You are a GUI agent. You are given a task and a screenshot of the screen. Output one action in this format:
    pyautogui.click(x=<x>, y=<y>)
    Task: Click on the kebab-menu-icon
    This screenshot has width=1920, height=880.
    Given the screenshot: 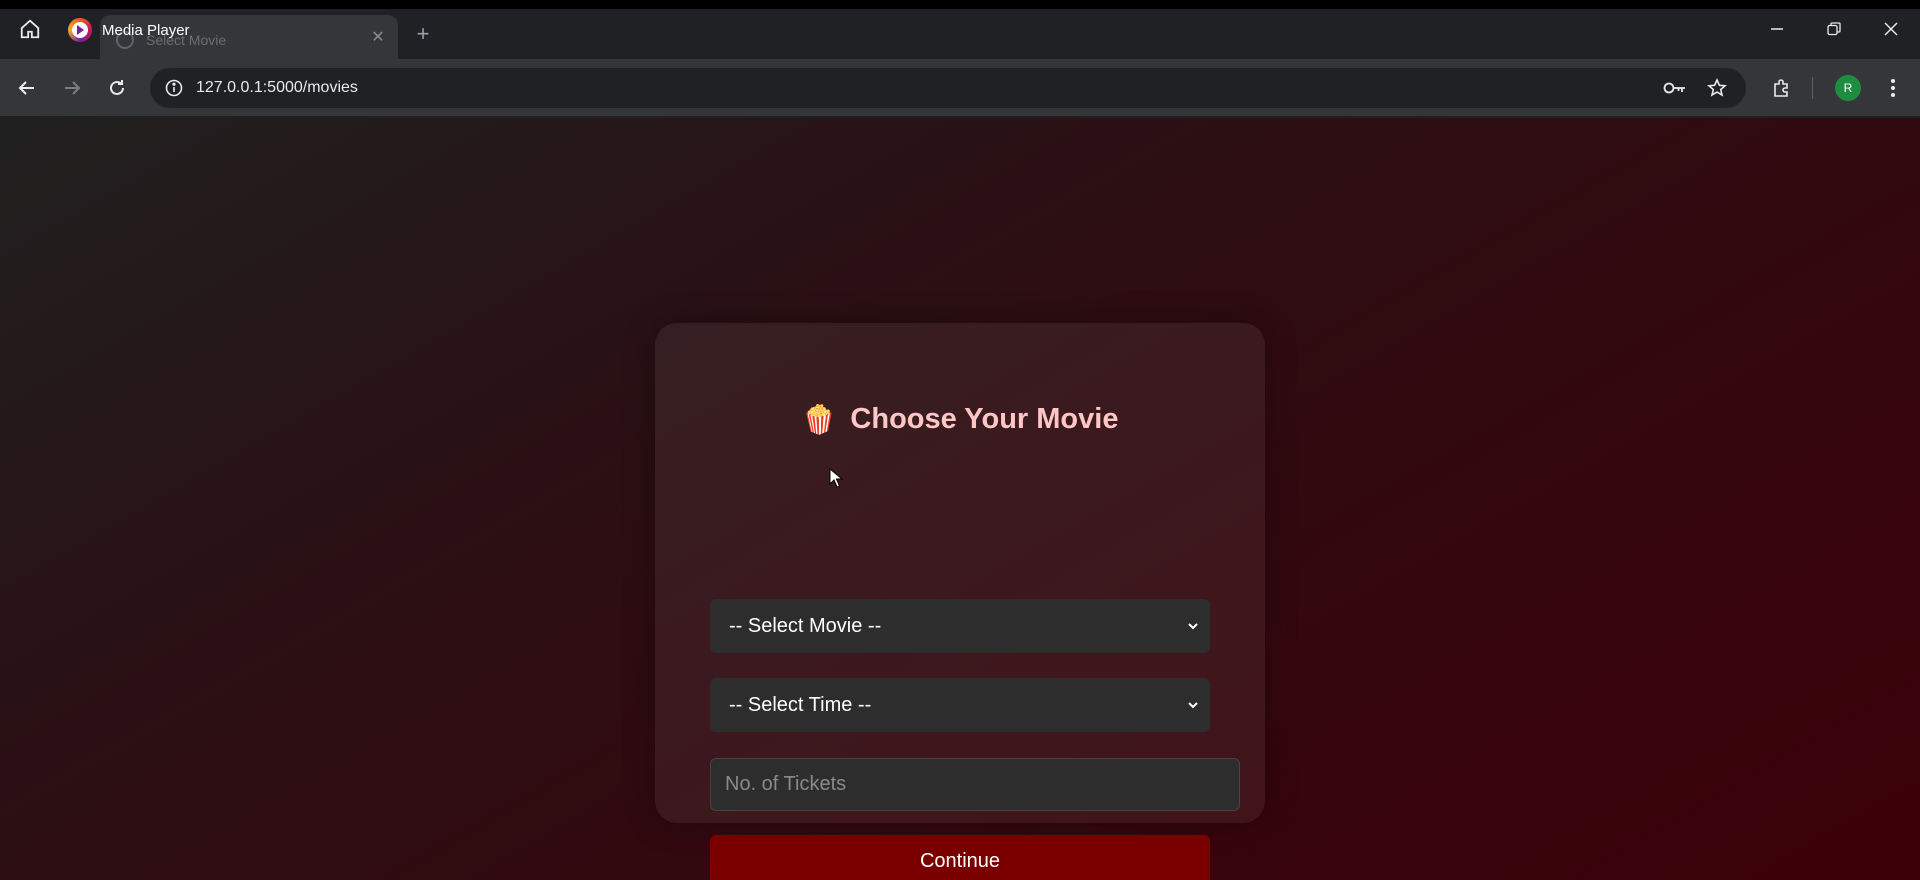 What is the action you would take?
    pyautogui.click(x=1893, y=88)
    